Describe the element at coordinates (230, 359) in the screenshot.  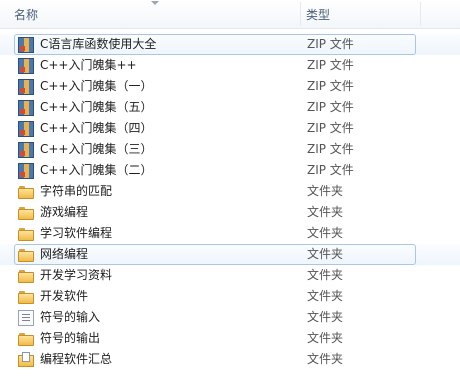
I see `file-row: 编程软件汇总 文件夹` at that location.